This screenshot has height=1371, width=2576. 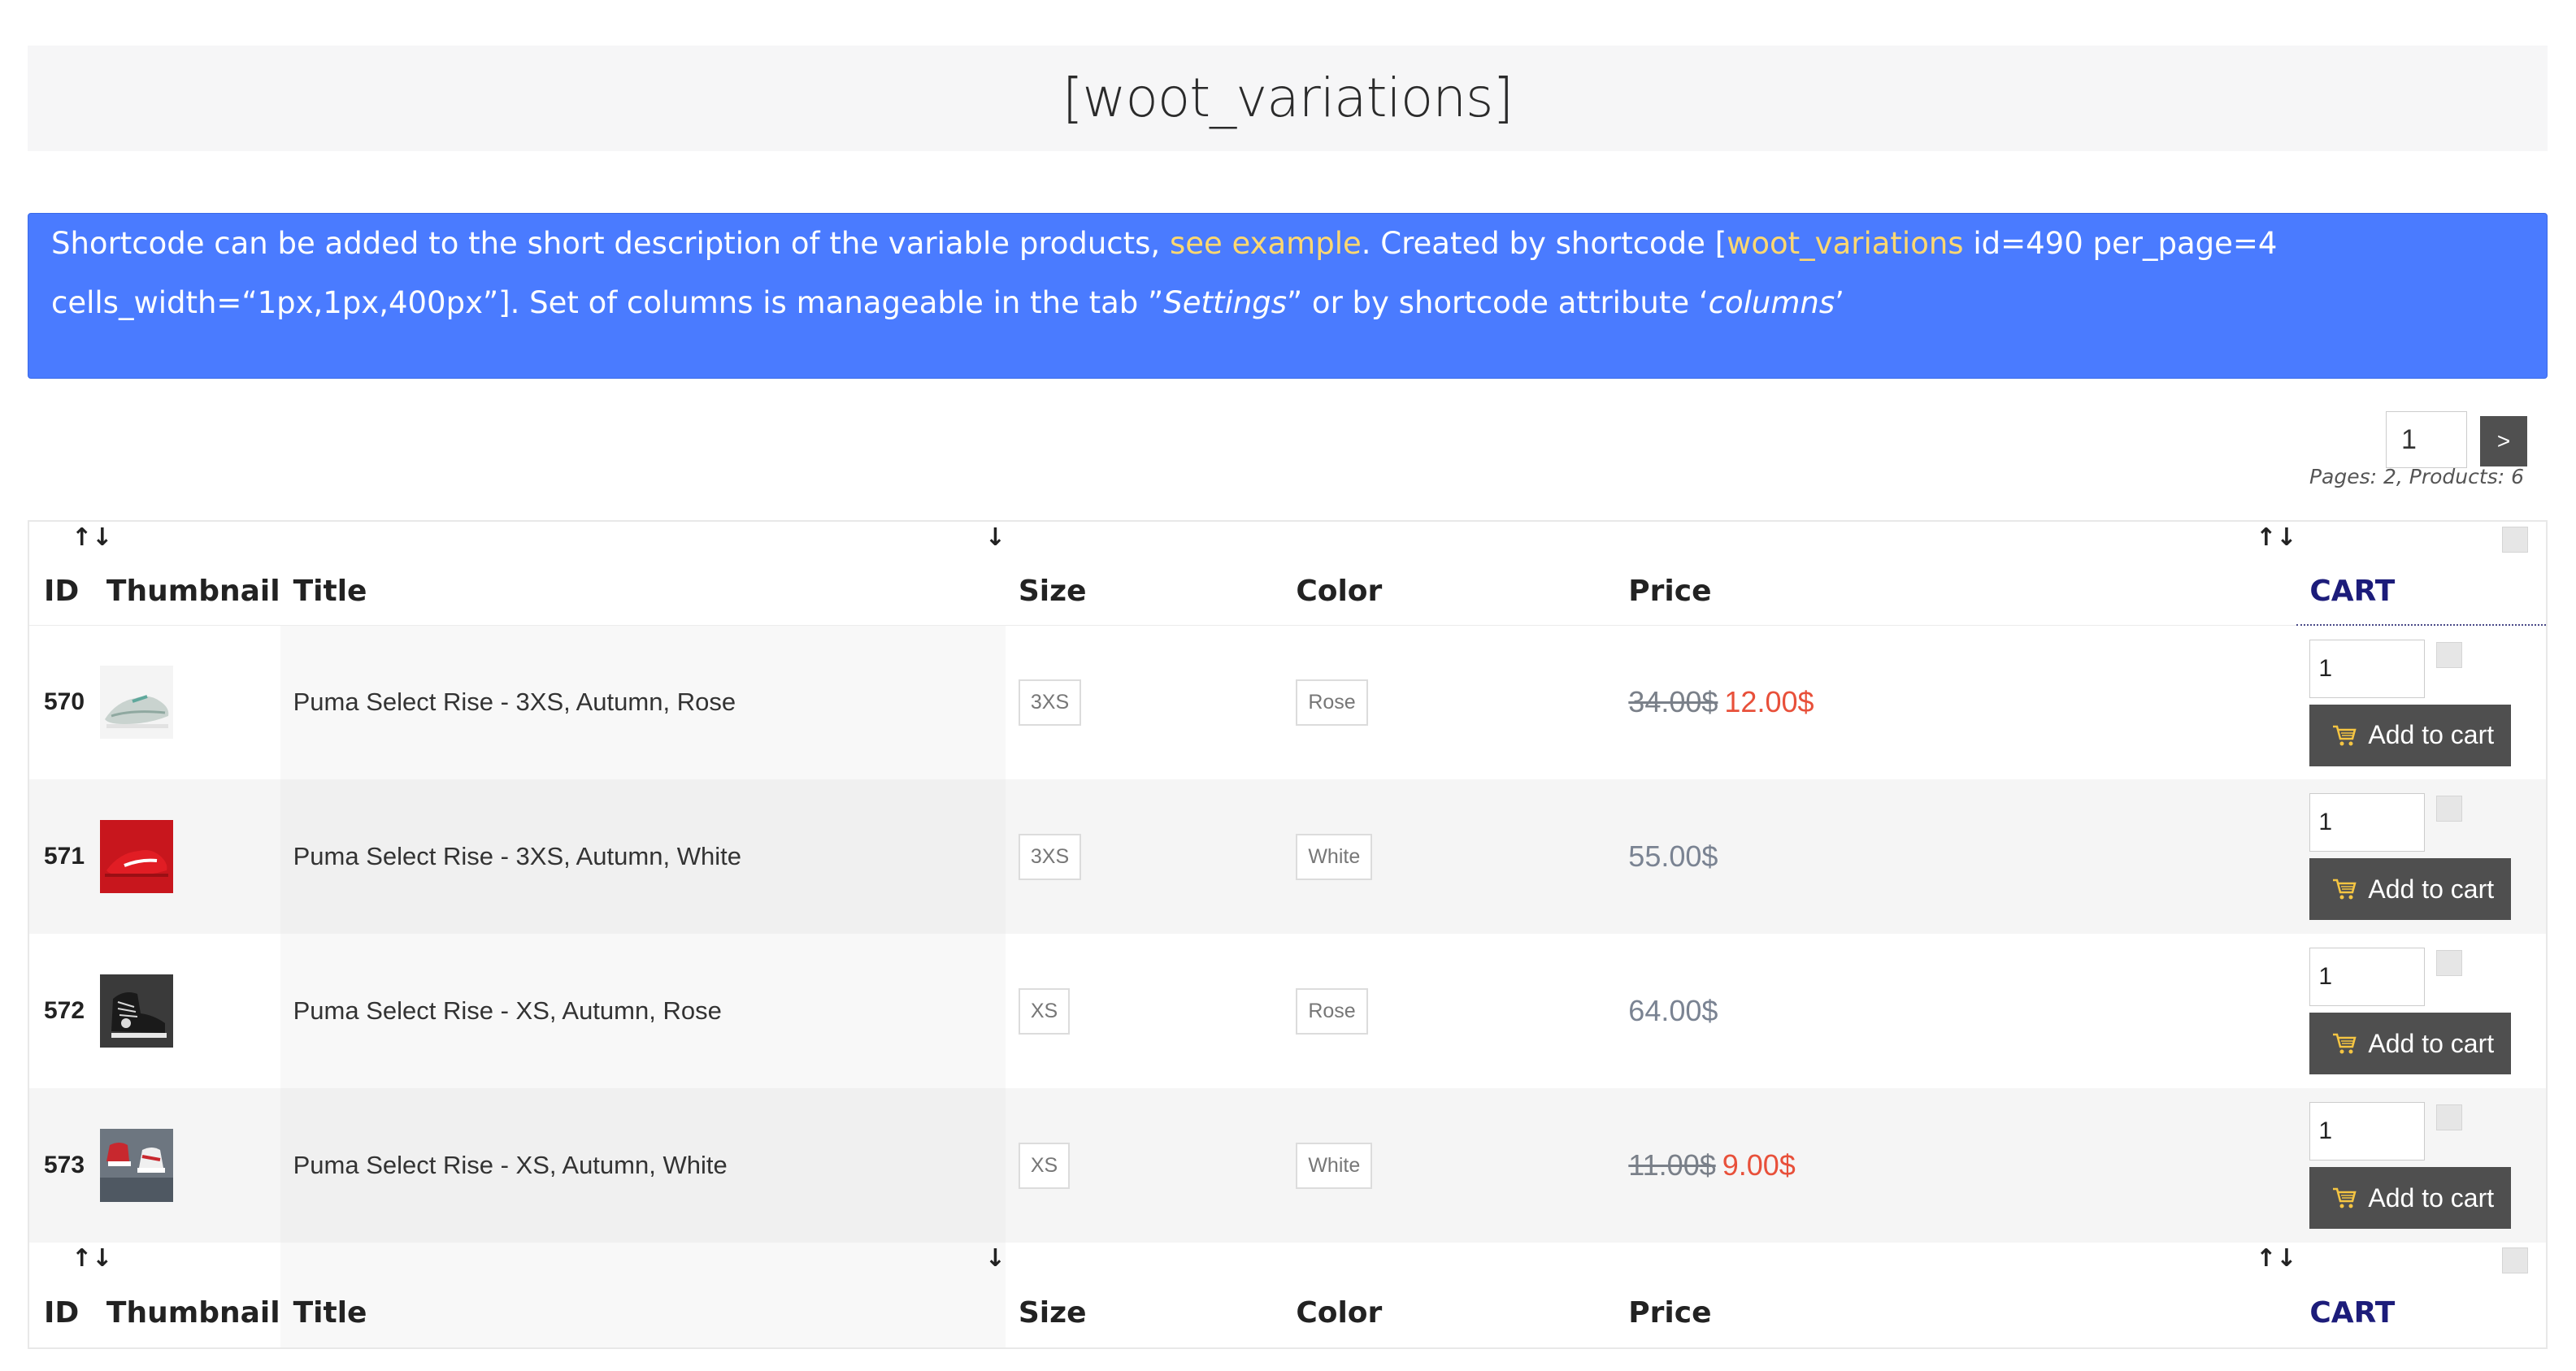 I want to click on column-footer-cart: CART, so click(x=2421, y=1295).